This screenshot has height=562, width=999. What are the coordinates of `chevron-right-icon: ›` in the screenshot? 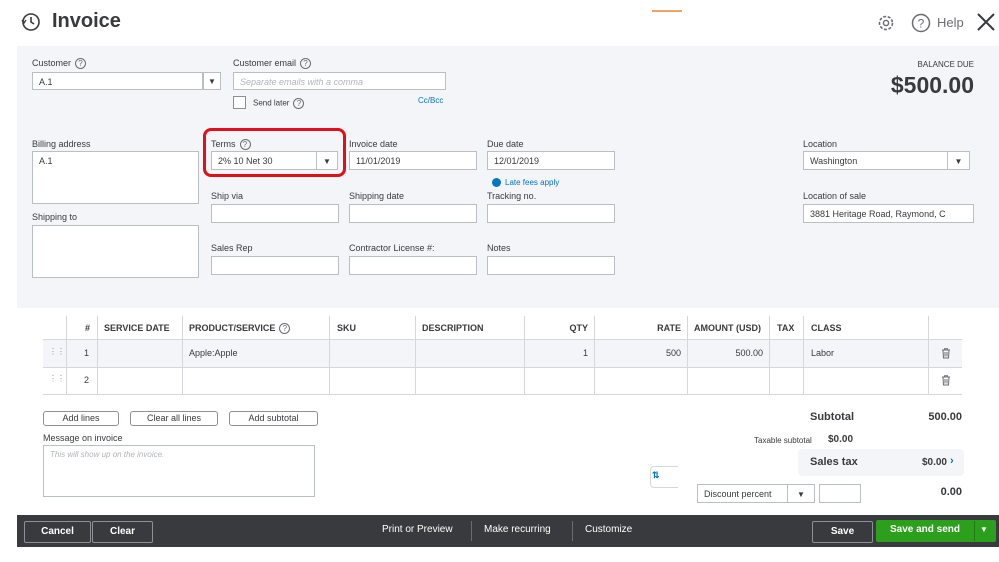 It's located at (952, 461).